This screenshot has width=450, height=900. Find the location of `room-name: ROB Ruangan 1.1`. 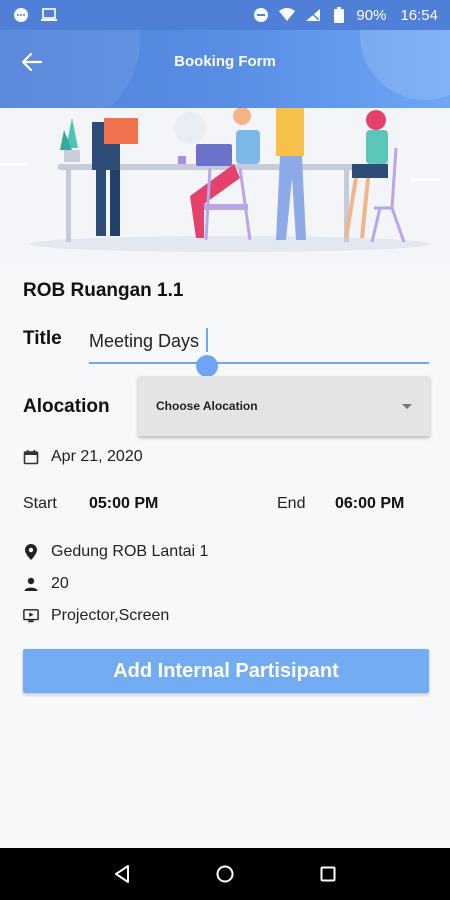

room-name: ROB Ruangan 1.1 is located at coordinates (103, 290).